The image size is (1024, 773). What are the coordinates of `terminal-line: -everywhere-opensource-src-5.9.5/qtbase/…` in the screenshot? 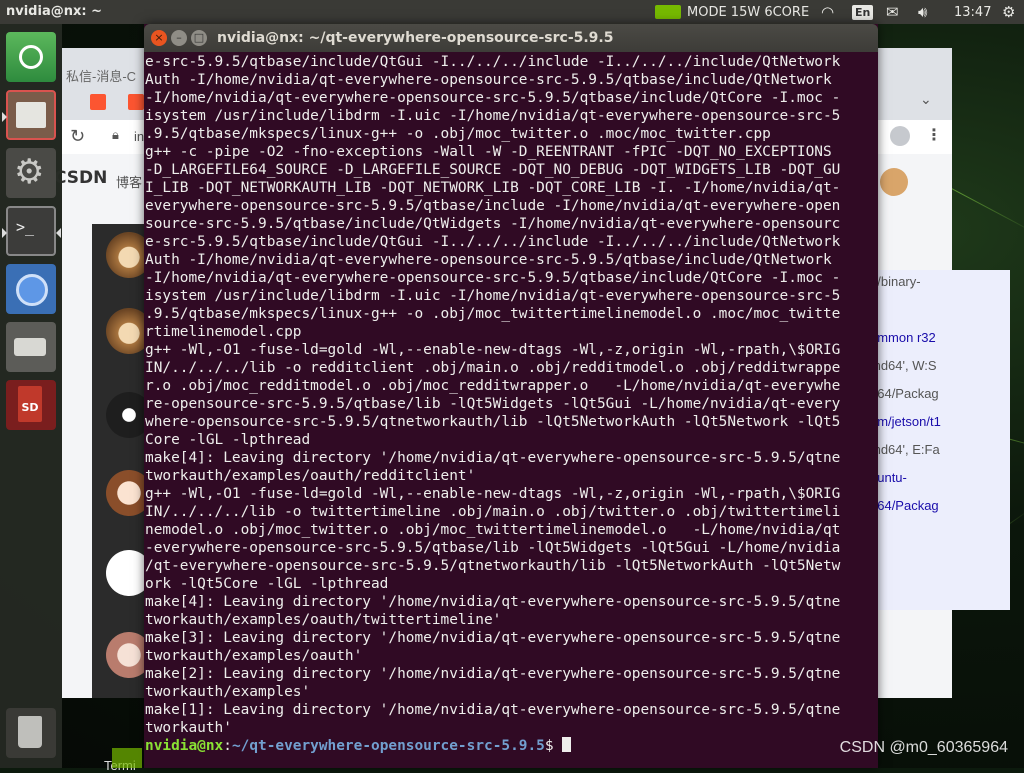 It's located at (493, 548).